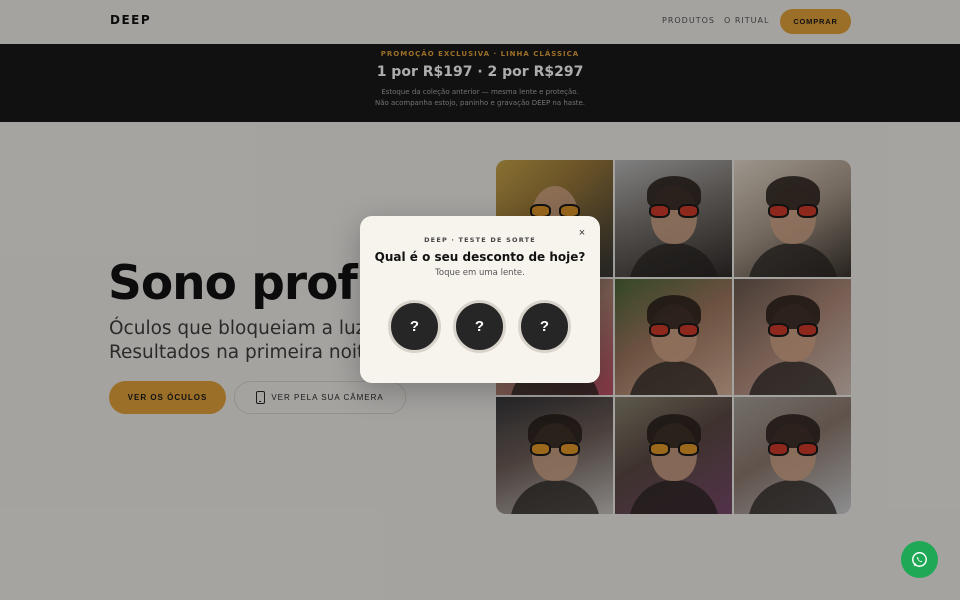  What do you see at coordinates (480, 240) in the screenshot?
I see `modal-eyebrow: DEEP · TESTE DE SORTE` at bounding box center [480, 240].